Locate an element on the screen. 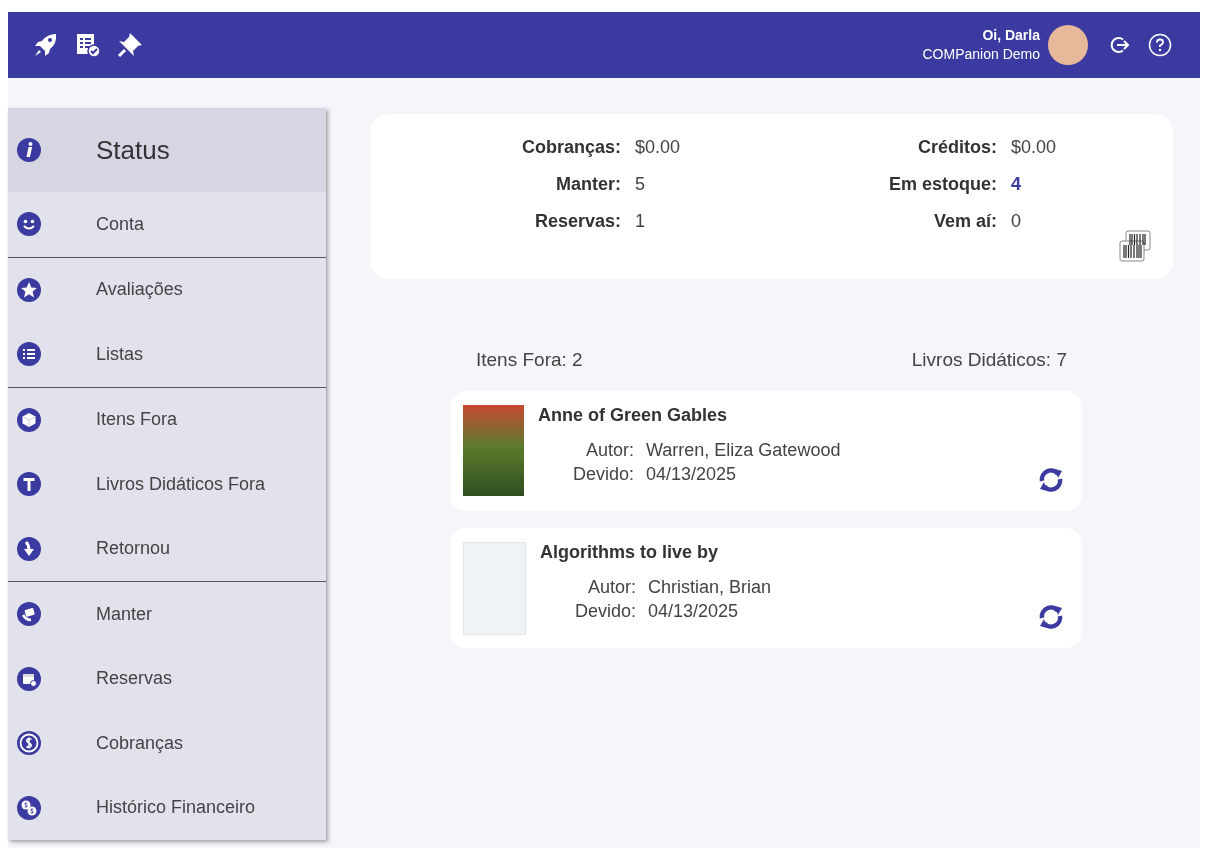 This screenshot has width=1209, height=848. sidebar-item: Status is located at coordinates (167, 150).